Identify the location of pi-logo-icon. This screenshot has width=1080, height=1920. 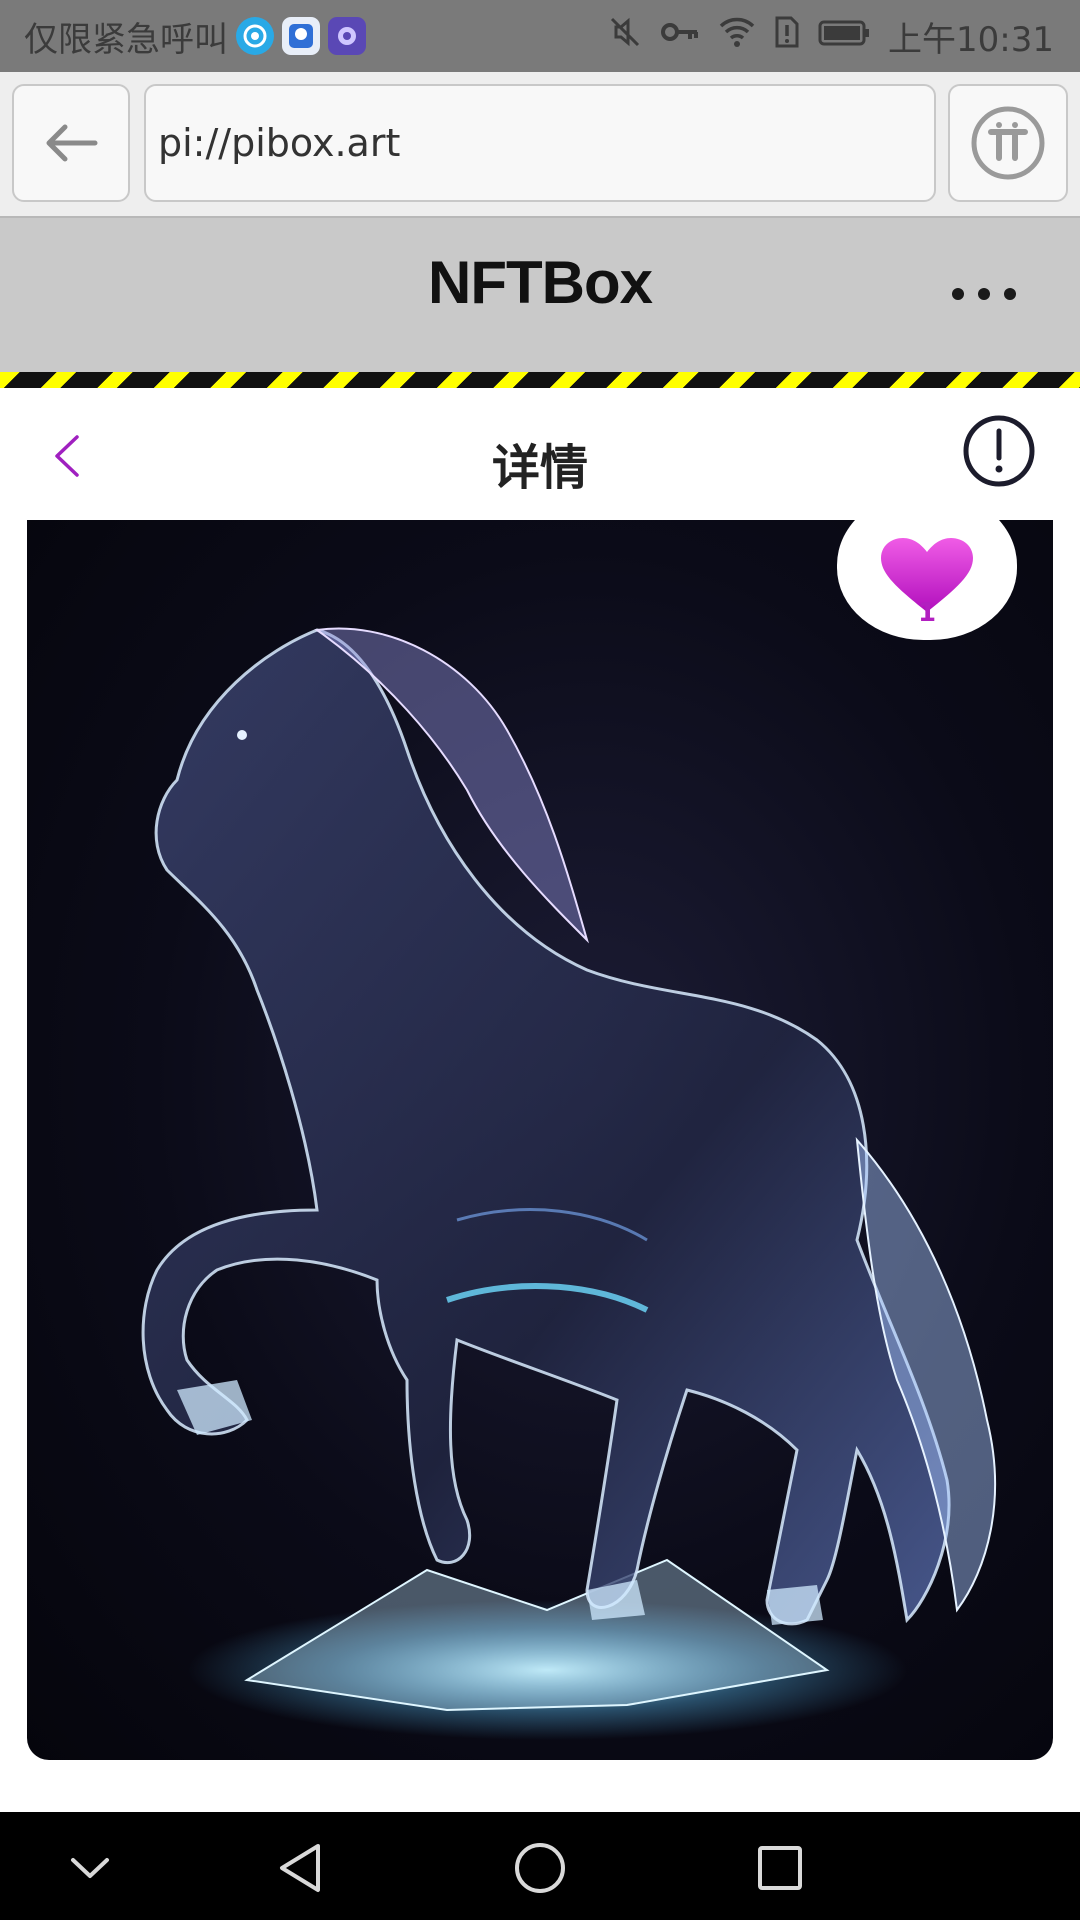
(1008, 143).